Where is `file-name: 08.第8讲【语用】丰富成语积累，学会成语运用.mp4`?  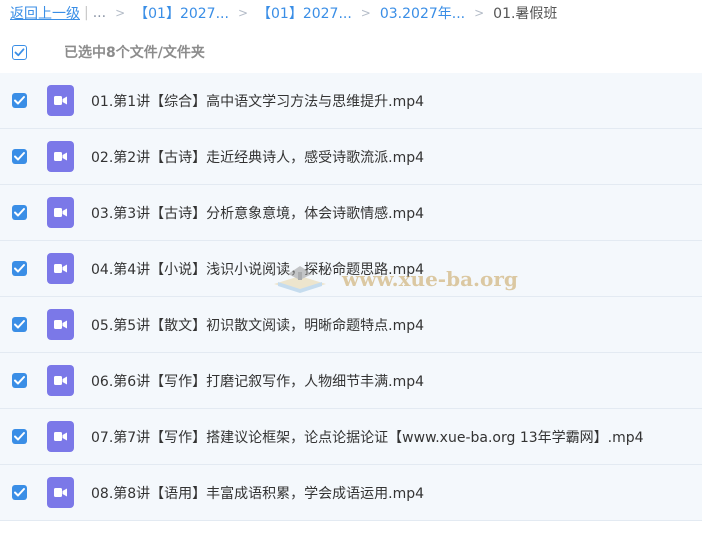 file-name: 08.第8讲【语用】丰富成语积累，学会成语运用.mp4 is located at coordinates (257, 493).